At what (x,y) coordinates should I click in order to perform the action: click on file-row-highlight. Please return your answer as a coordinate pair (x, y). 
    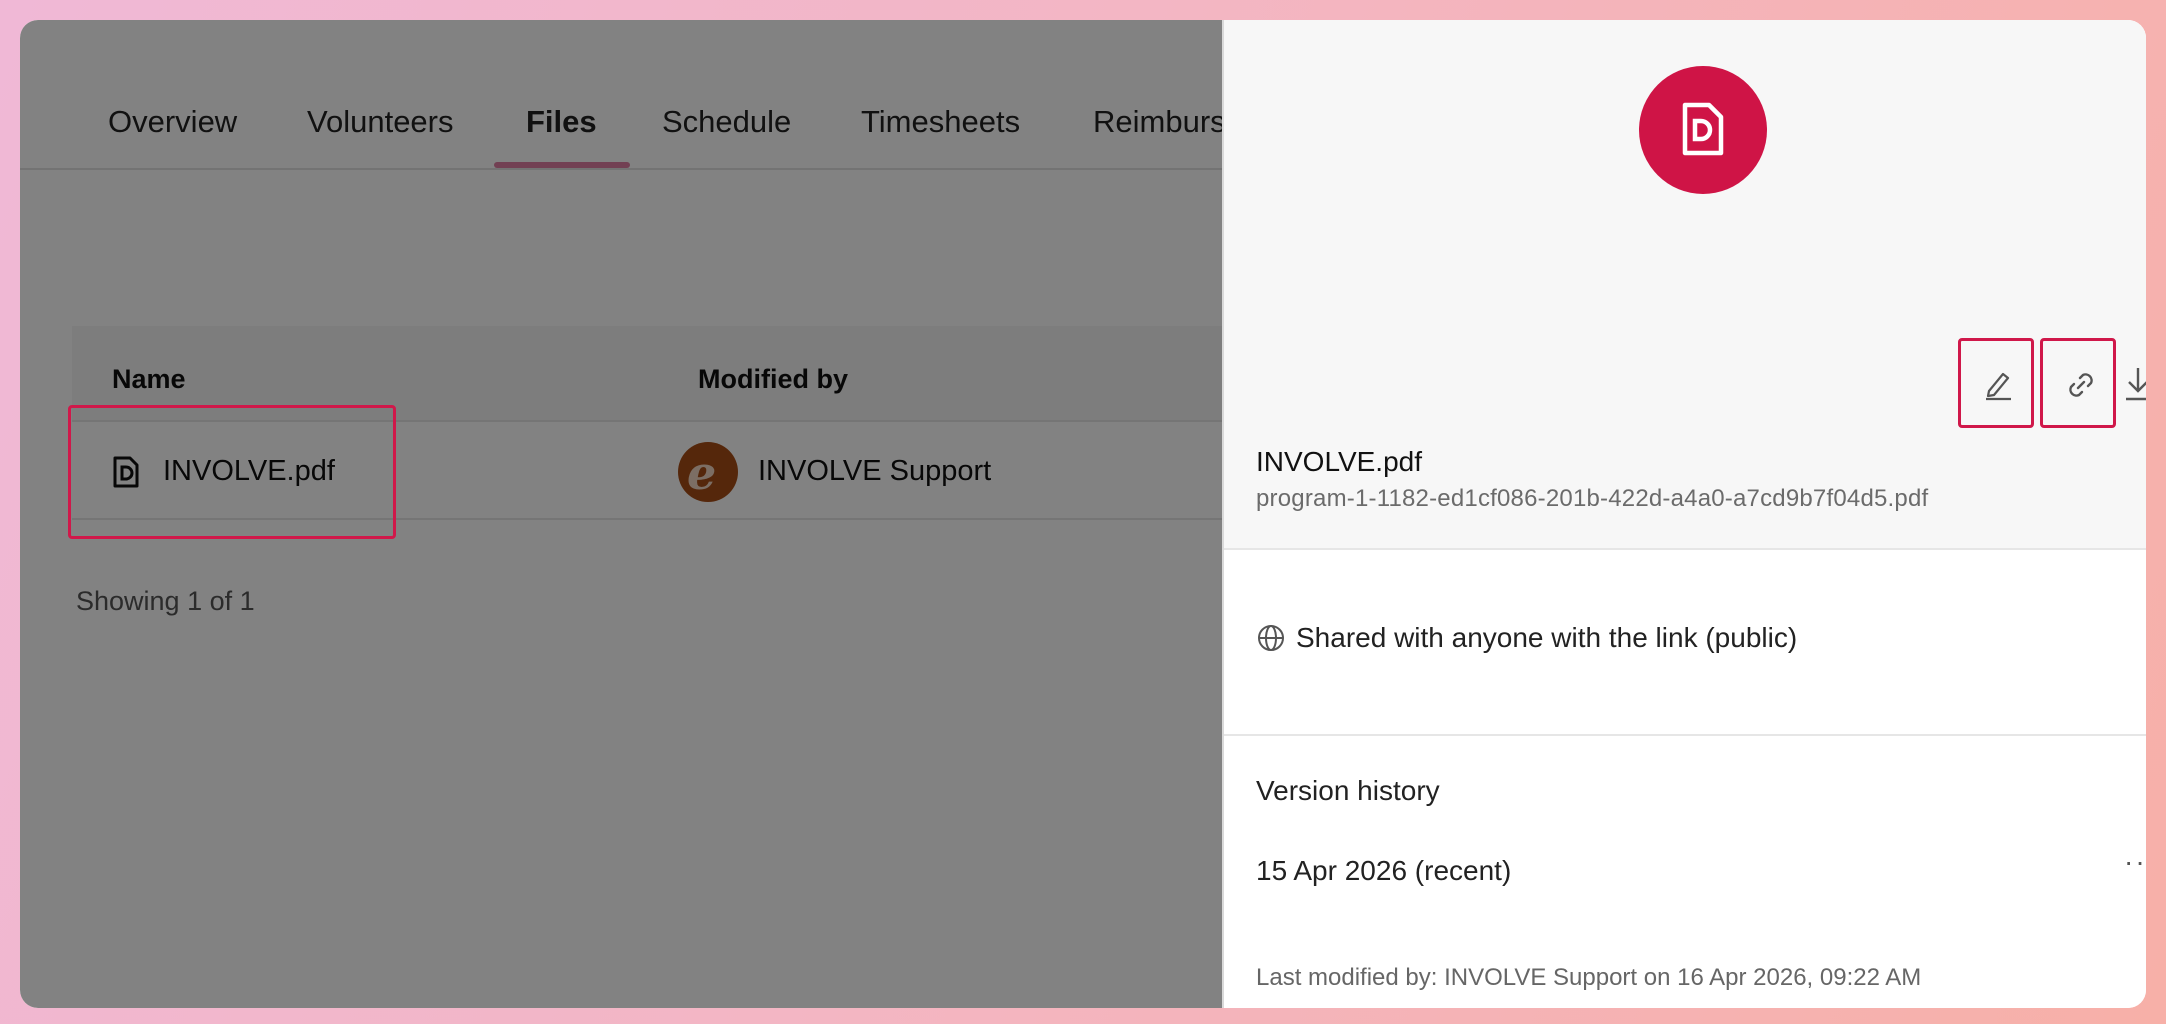
    Looking at the image, I should click on (232, 472).